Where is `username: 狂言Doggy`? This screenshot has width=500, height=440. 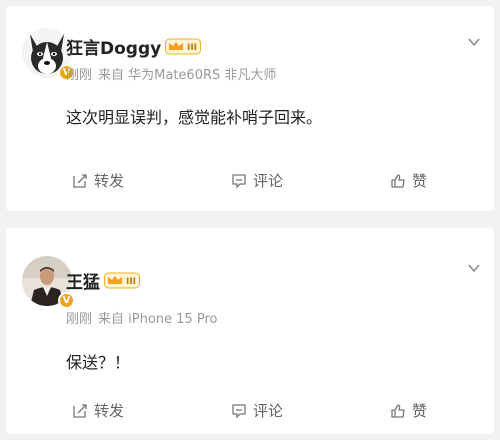 username: 狂言Doggy is located at coordinates (113, 46).